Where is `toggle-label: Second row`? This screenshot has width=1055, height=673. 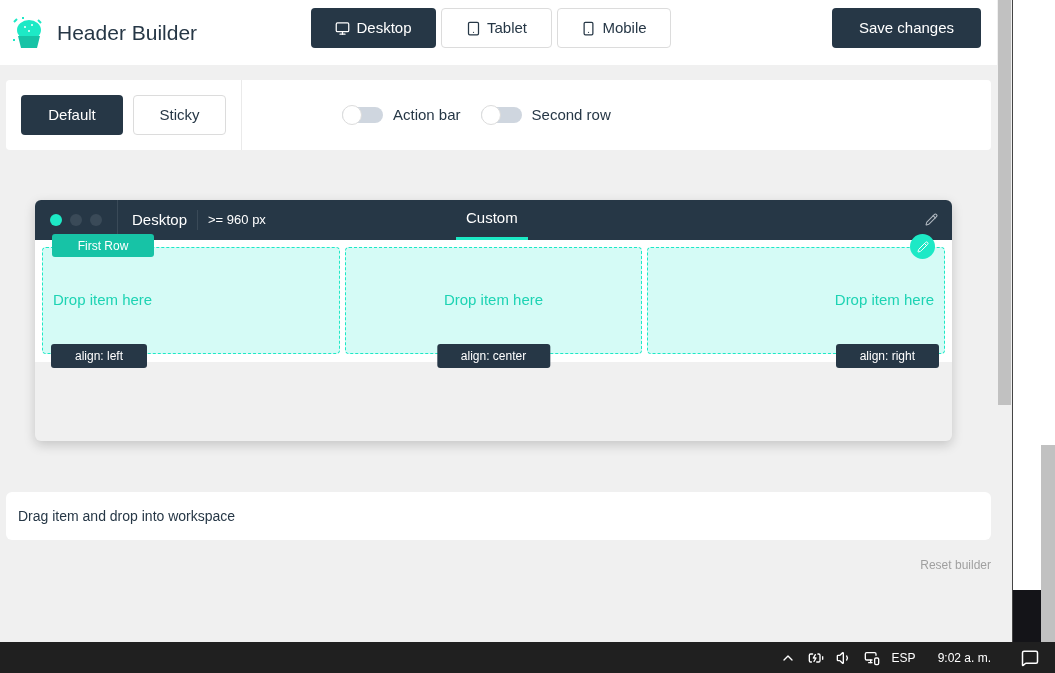
toggle-label: Second row is located at coordinates (571, 114).